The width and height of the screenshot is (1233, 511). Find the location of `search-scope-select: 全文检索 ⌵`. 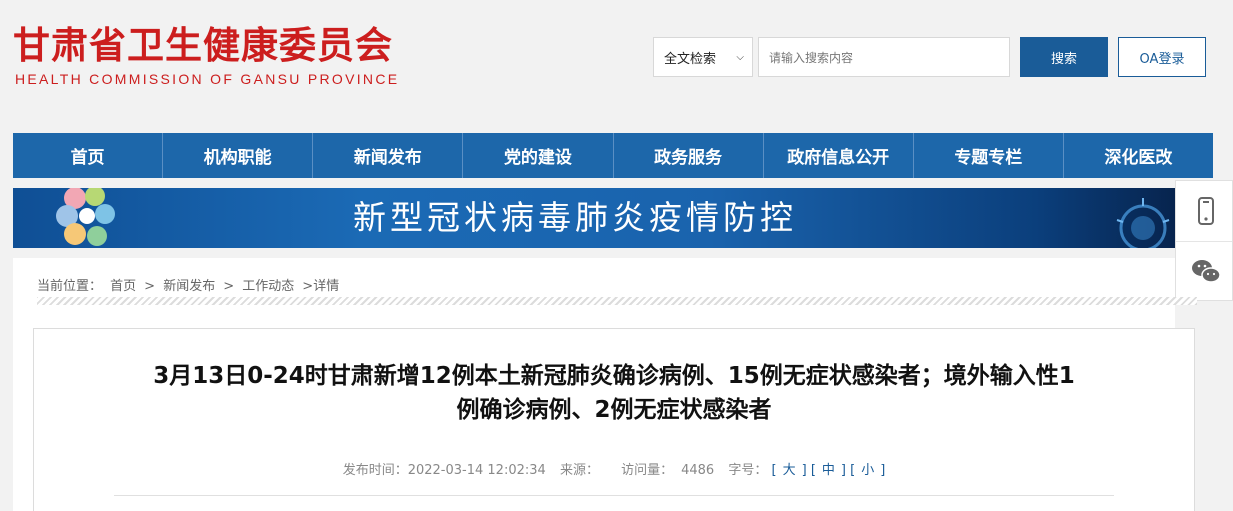

search-scope-select: 全文检索 ⌵ is located at coordinates (703, 57).